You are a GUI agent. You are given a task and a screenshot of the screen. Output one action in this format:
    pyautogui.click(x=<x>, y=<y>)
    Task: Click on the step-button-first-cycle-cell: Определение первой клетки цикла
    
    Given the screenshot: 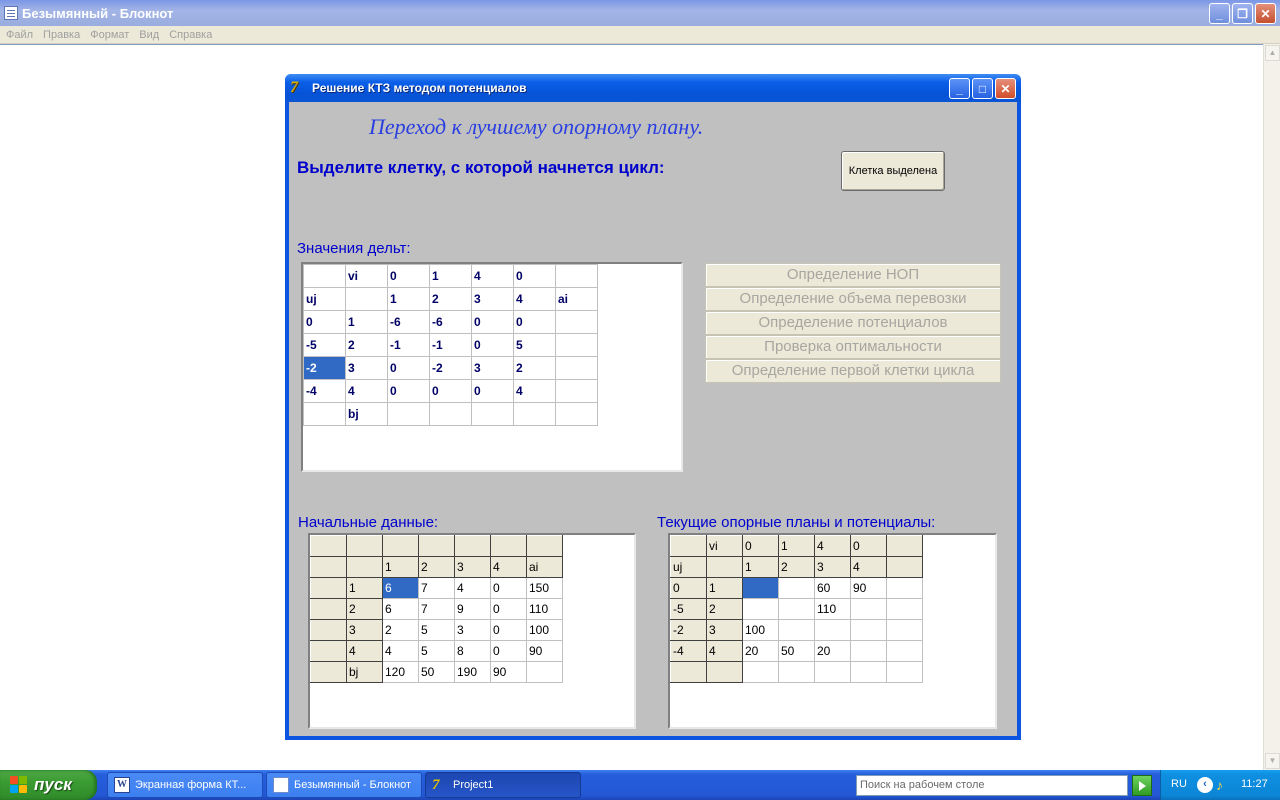 What is the action you would take?
    pyautogui.click(x=853, y=371)
    